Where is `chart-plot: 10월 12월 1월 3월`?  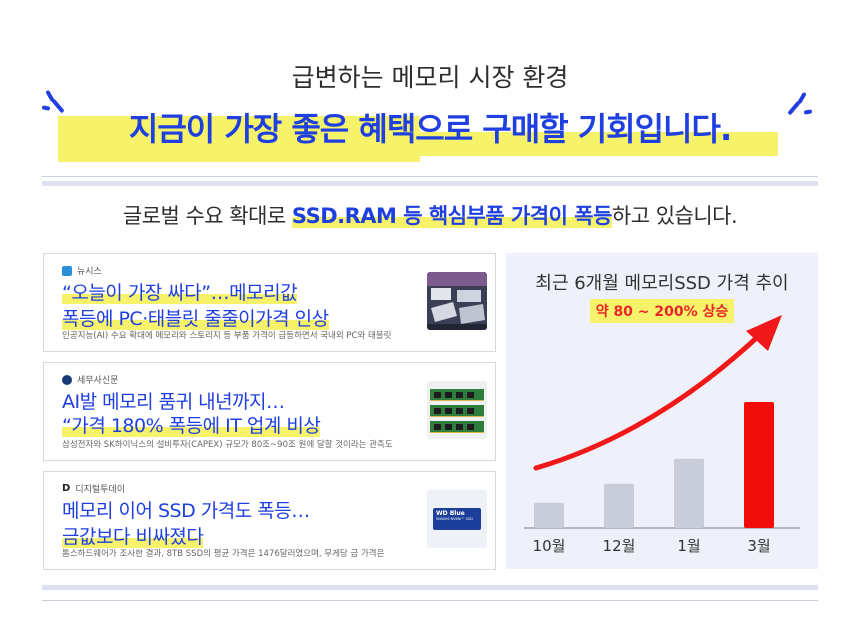
chart-plot: 10월 12월 1월 3월 is located at coordinates (662, 435).